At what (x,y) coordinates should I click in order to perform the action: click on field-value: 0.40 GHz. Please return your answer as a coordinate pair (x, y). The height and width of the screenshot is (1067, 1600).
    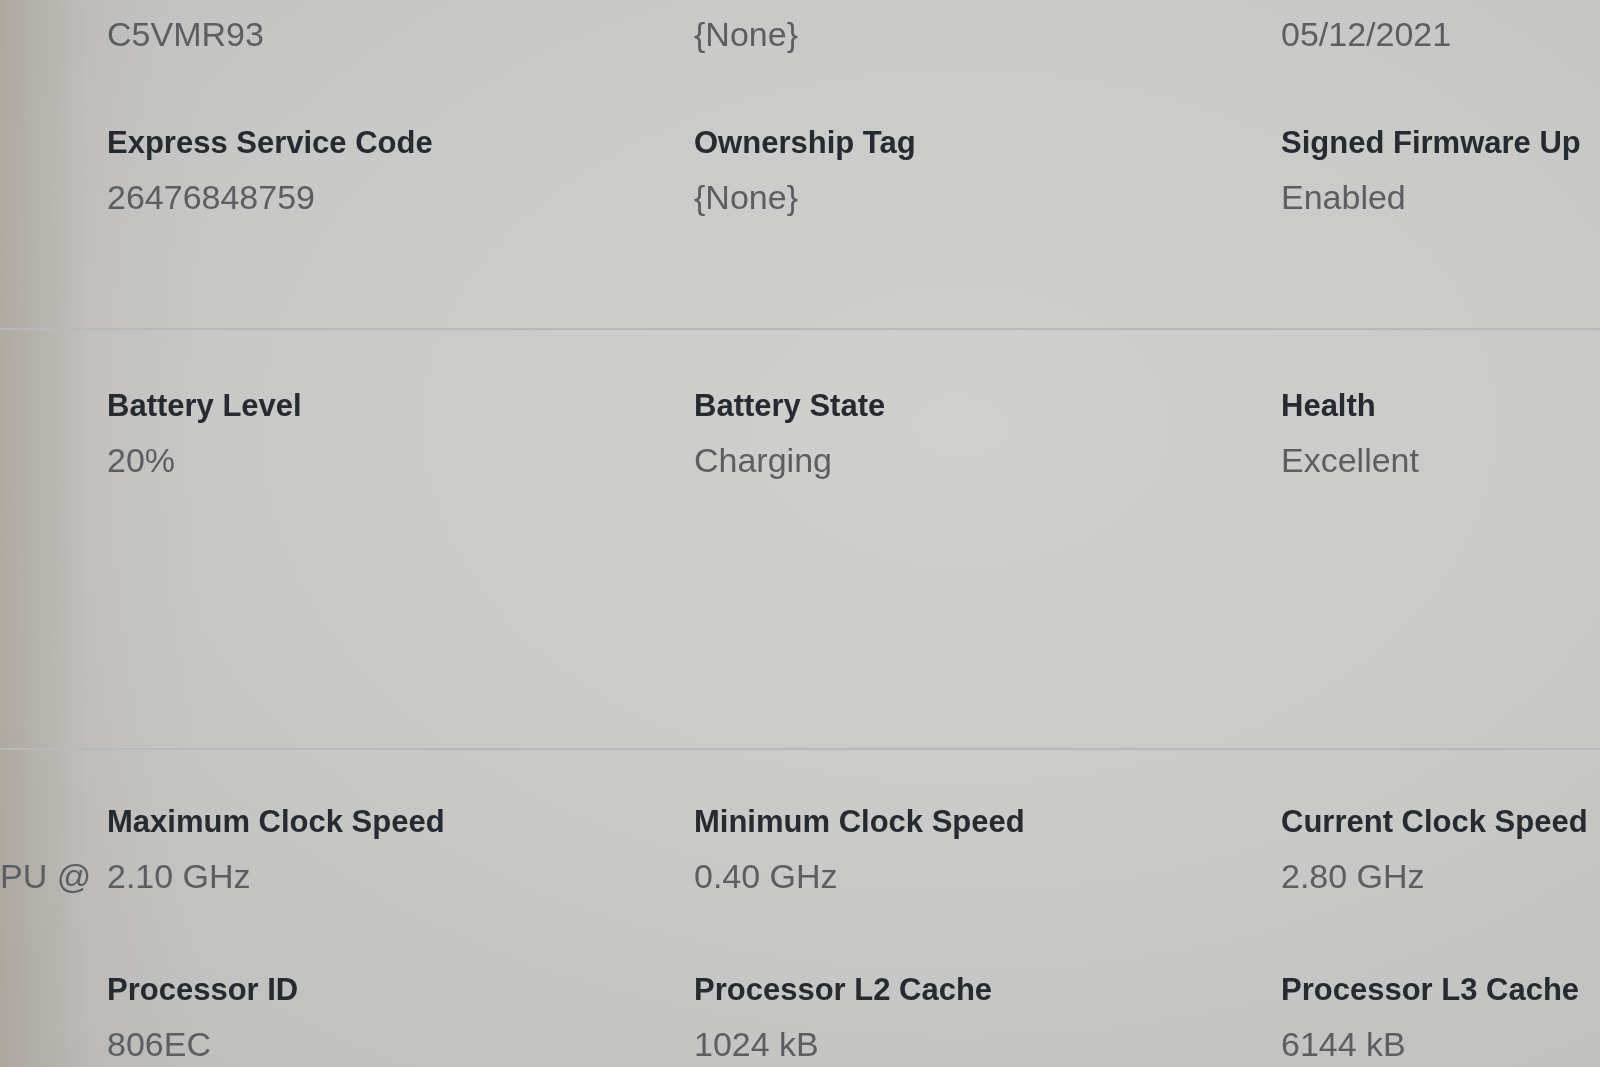
    Looking at the image, I should click on (766, 876).